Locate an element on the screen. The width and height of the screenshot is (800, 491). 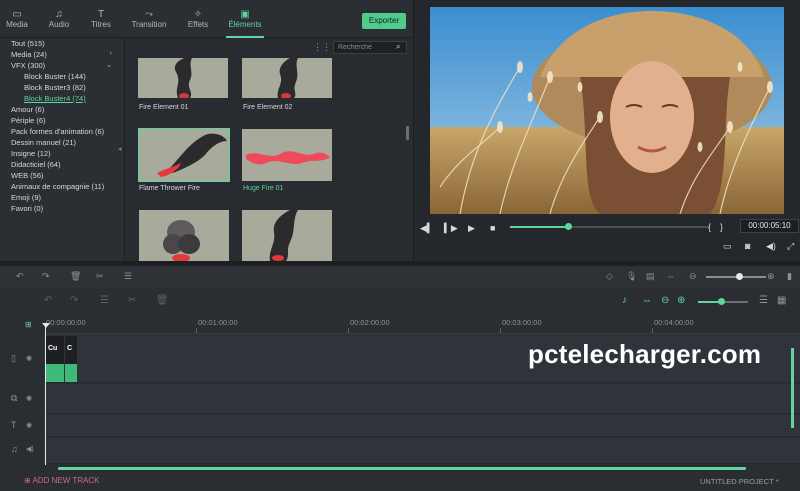
smoke-cloud-icon is located at coordinates (184, 235).